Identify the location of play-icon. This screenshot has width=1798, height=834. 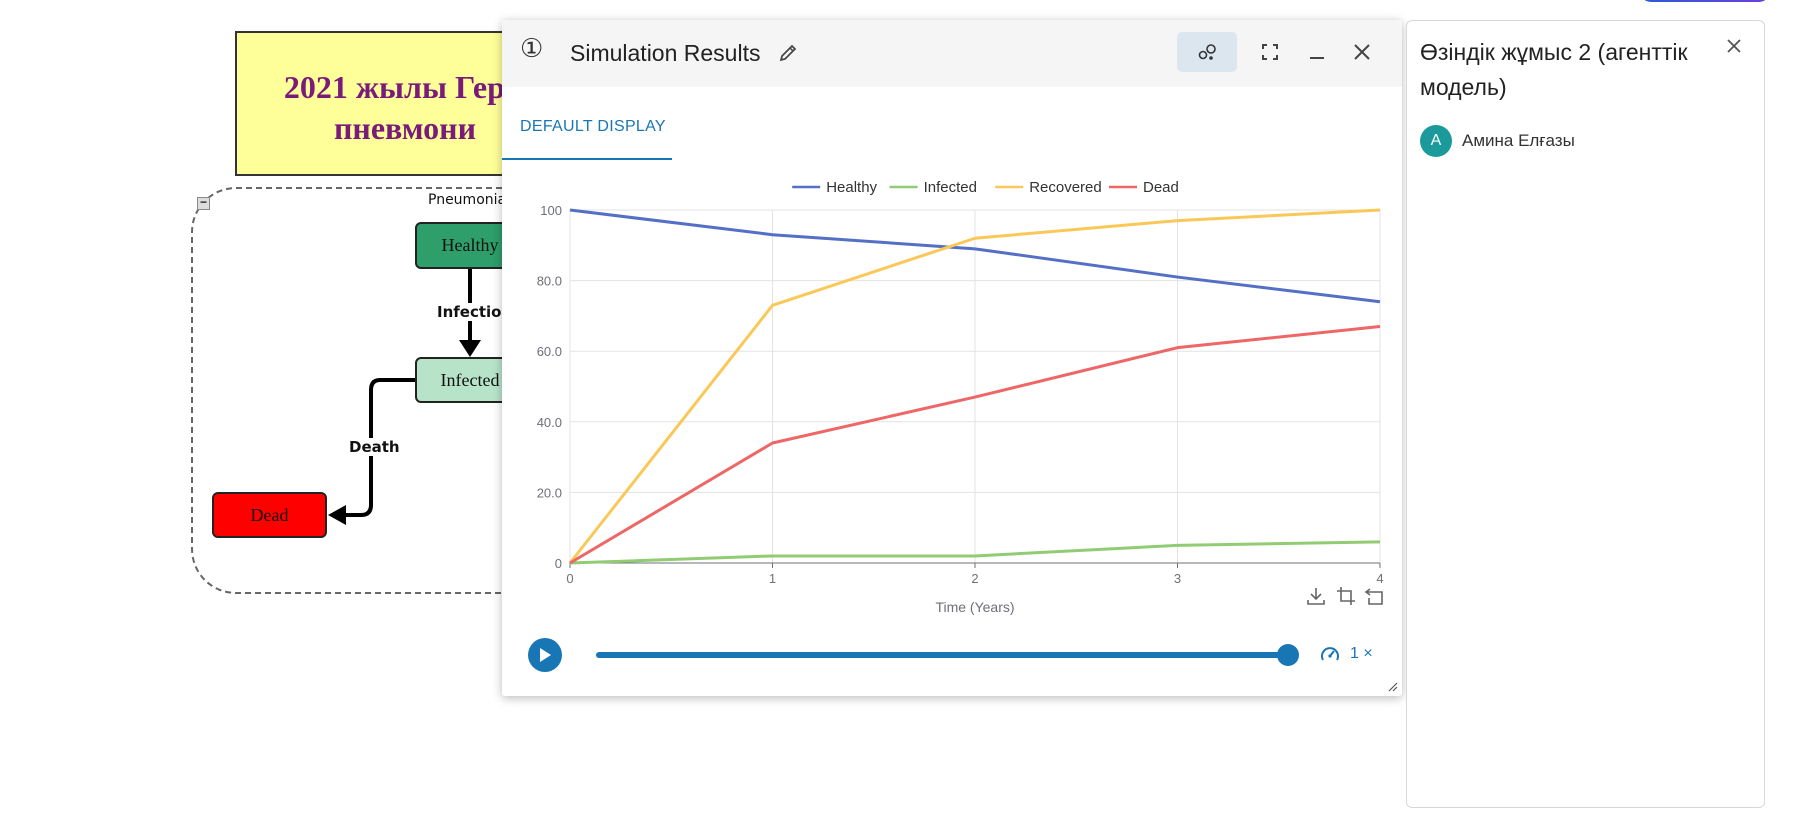
(545, 655).